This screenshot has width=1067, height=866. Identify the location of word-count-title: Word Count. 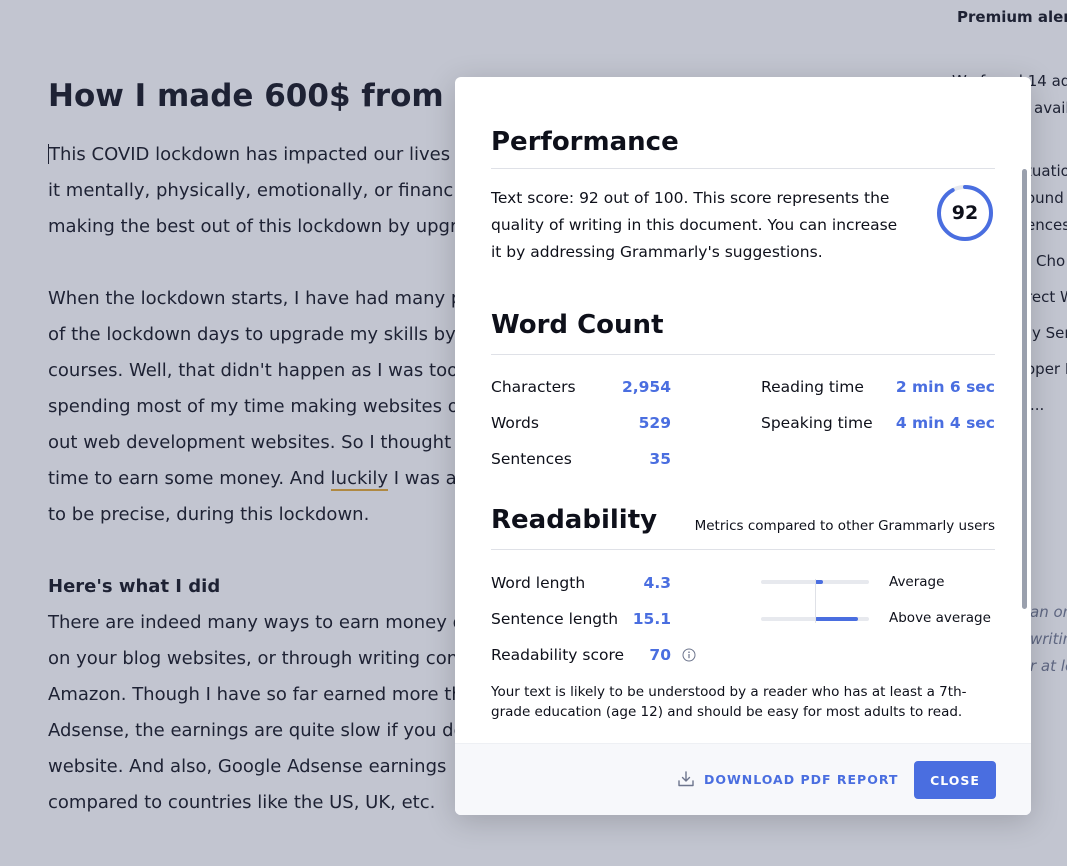
(577, 325).